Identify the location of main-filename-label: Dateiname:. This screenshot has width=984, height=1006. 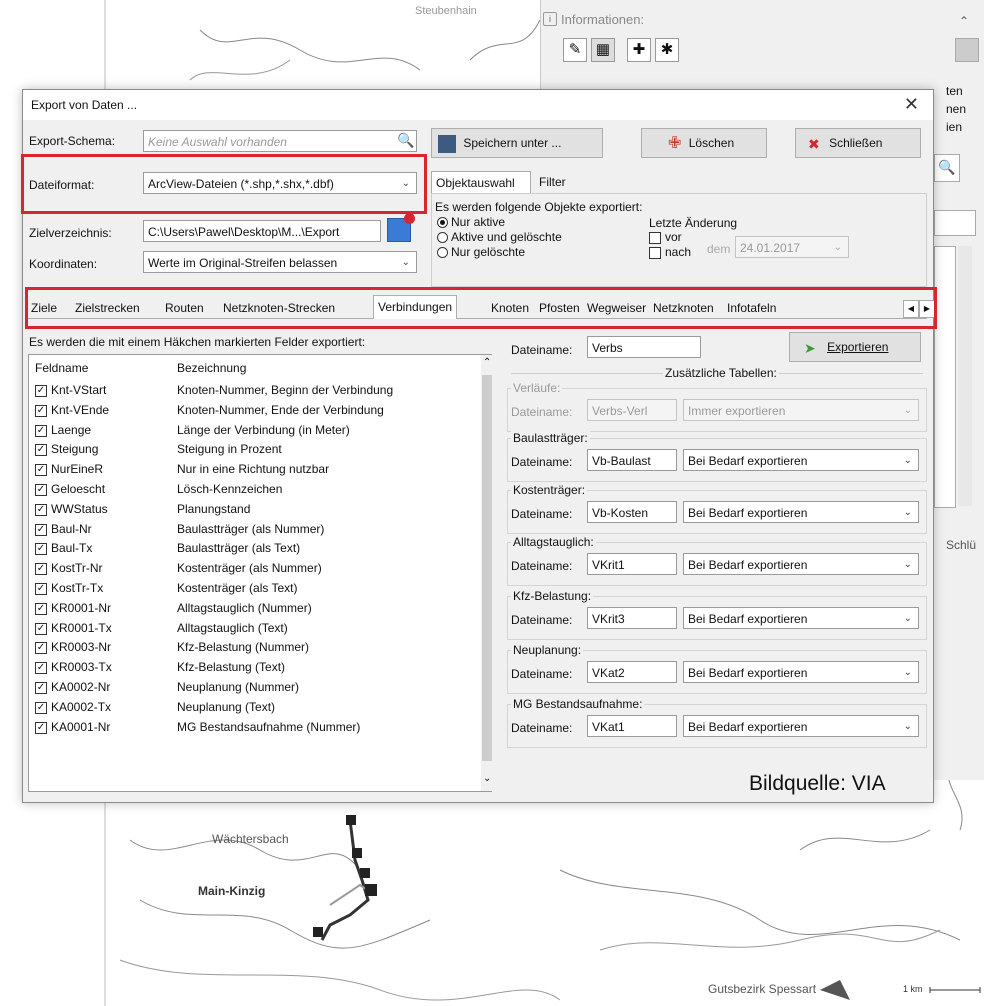
(542, 350).